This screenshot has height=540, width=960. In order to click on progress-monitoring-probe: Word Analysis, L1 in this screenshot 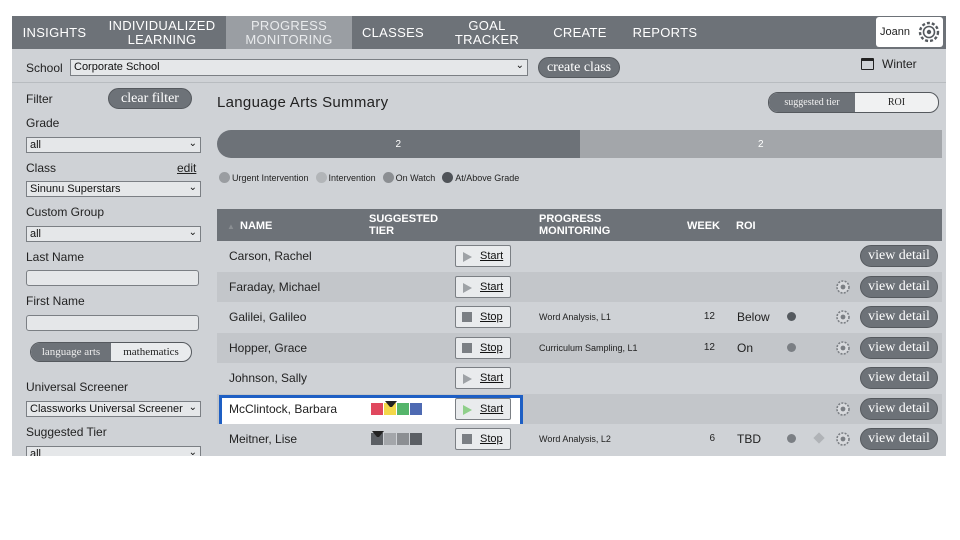, I will do `click(575, 317)`.